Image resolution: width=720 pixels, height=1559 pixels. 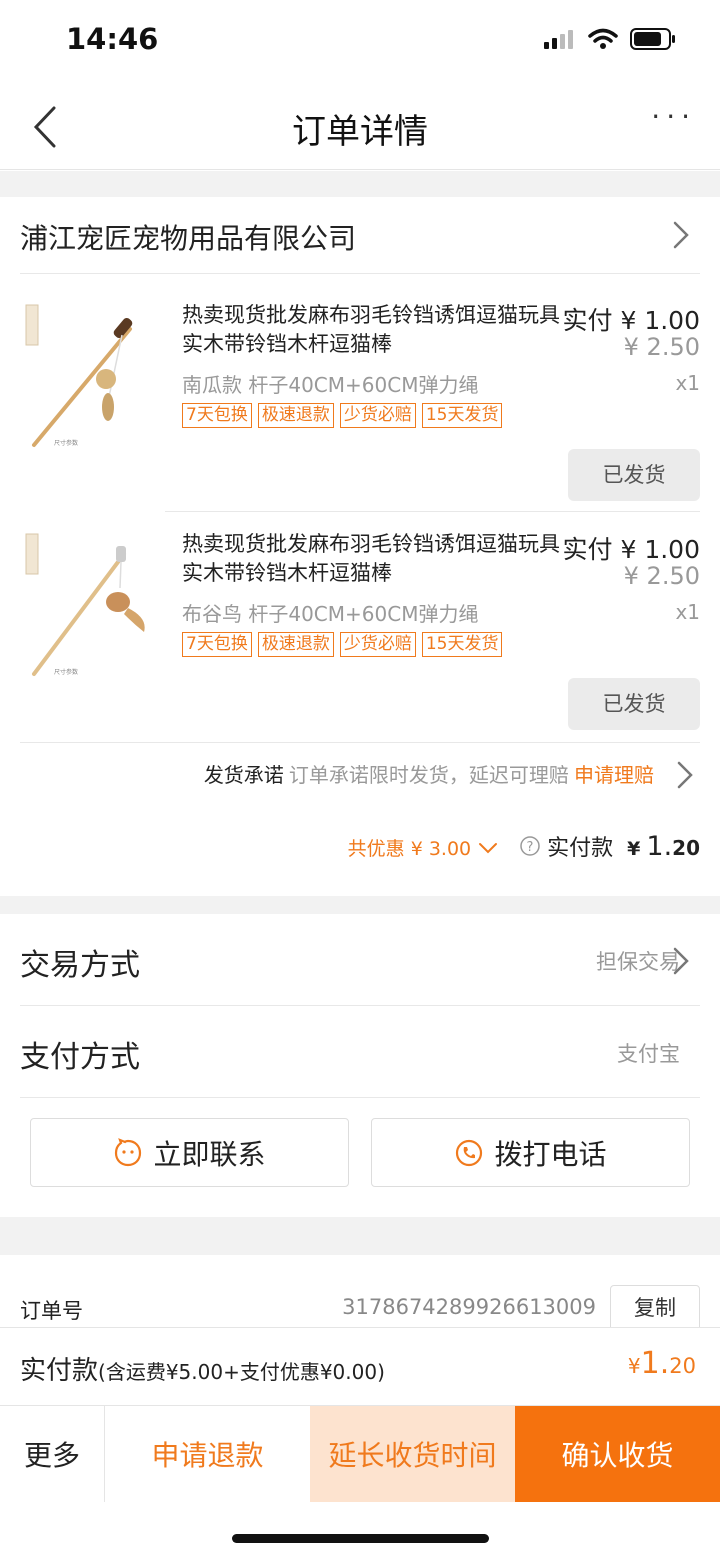 What do you see at coordinates (51, 1311) in the screenshot?
I see `order-number-label: 订单号` at bounding box center [51, 1311].